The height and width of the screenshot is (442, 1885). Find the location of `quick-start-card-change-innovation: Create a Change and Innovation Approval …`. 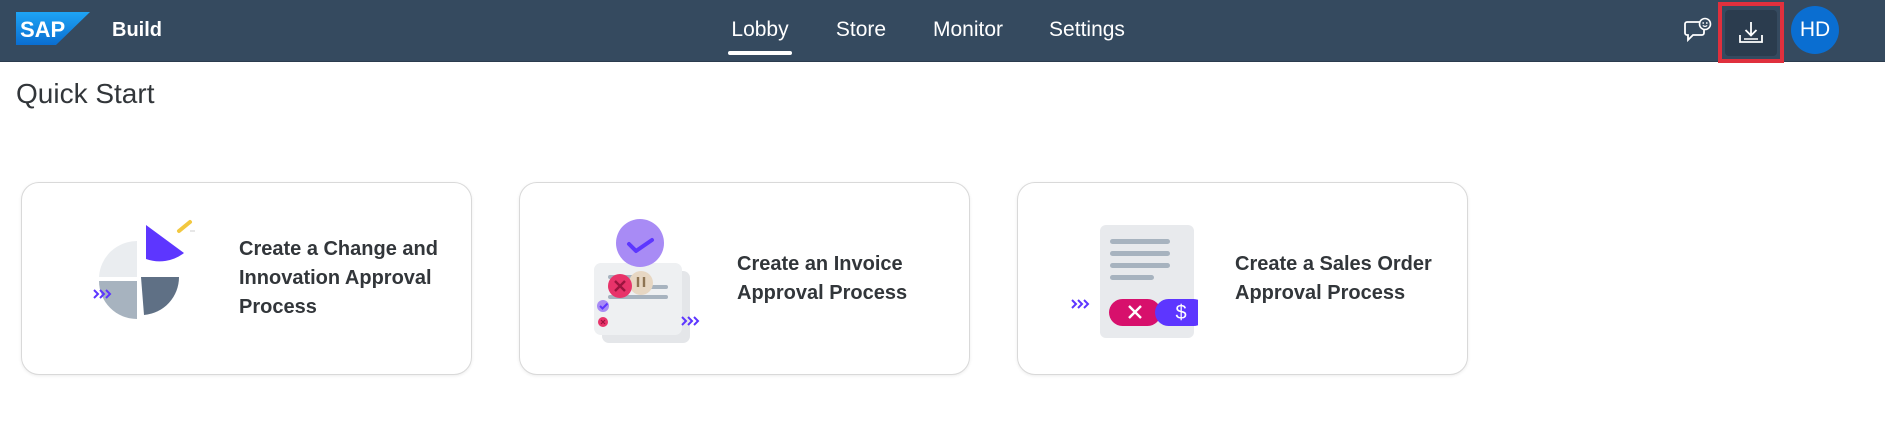

quick-start-card-change-innovation: Create a Change and Innovation Approval … is located at coordinates (246, 278).